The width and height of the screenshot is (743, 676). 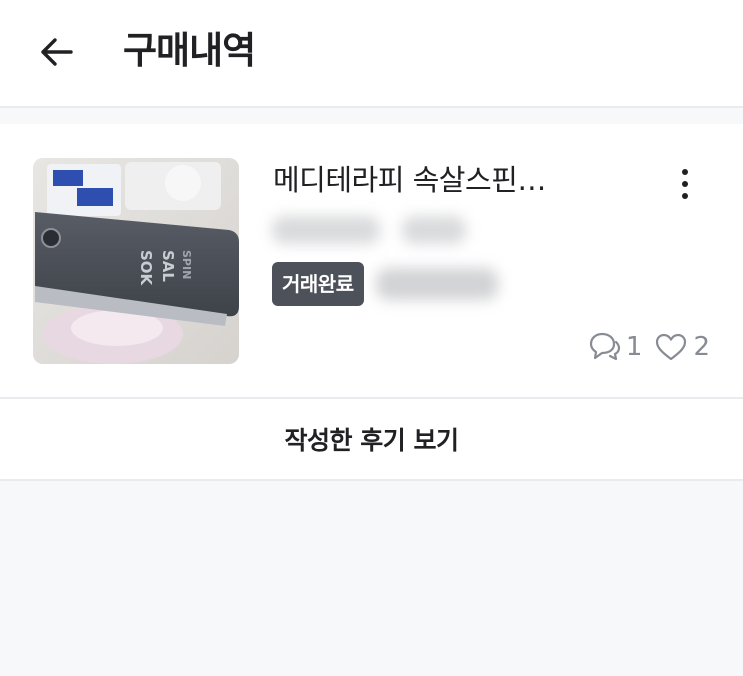 I want to click on blurred-time, so click(x=434, y=230).